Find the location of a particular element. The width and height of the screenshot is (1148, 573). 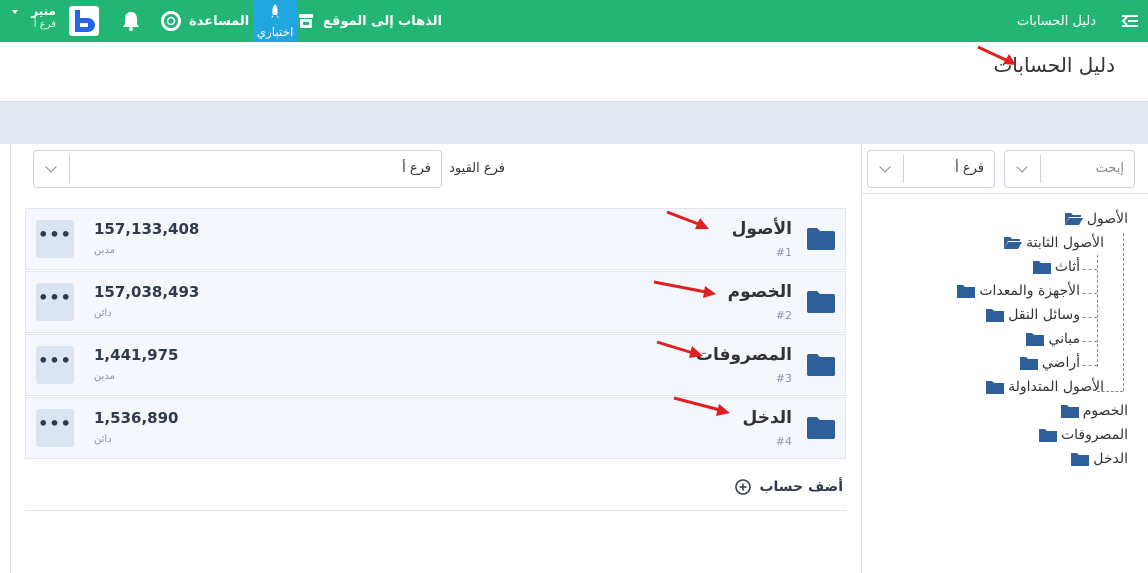

account-balance: 1,536,890 is located at coordinates (136, 418).